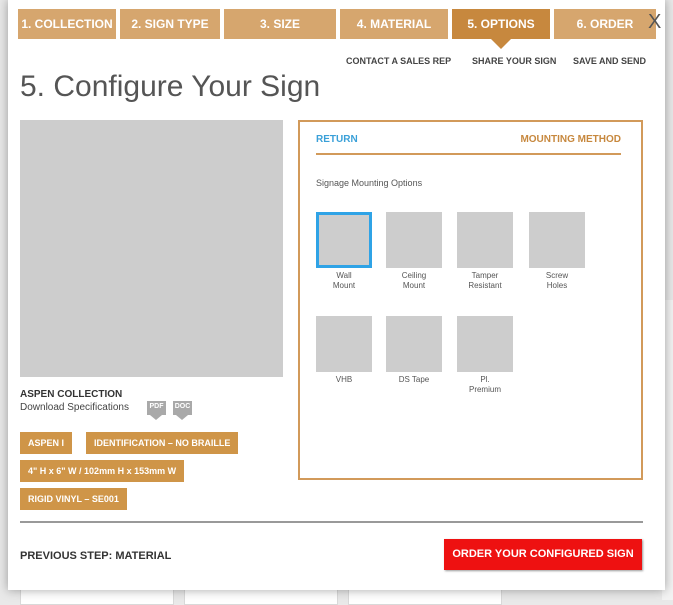  I want to click on option-screw-holes: Screw Holes, so click(557, 251).